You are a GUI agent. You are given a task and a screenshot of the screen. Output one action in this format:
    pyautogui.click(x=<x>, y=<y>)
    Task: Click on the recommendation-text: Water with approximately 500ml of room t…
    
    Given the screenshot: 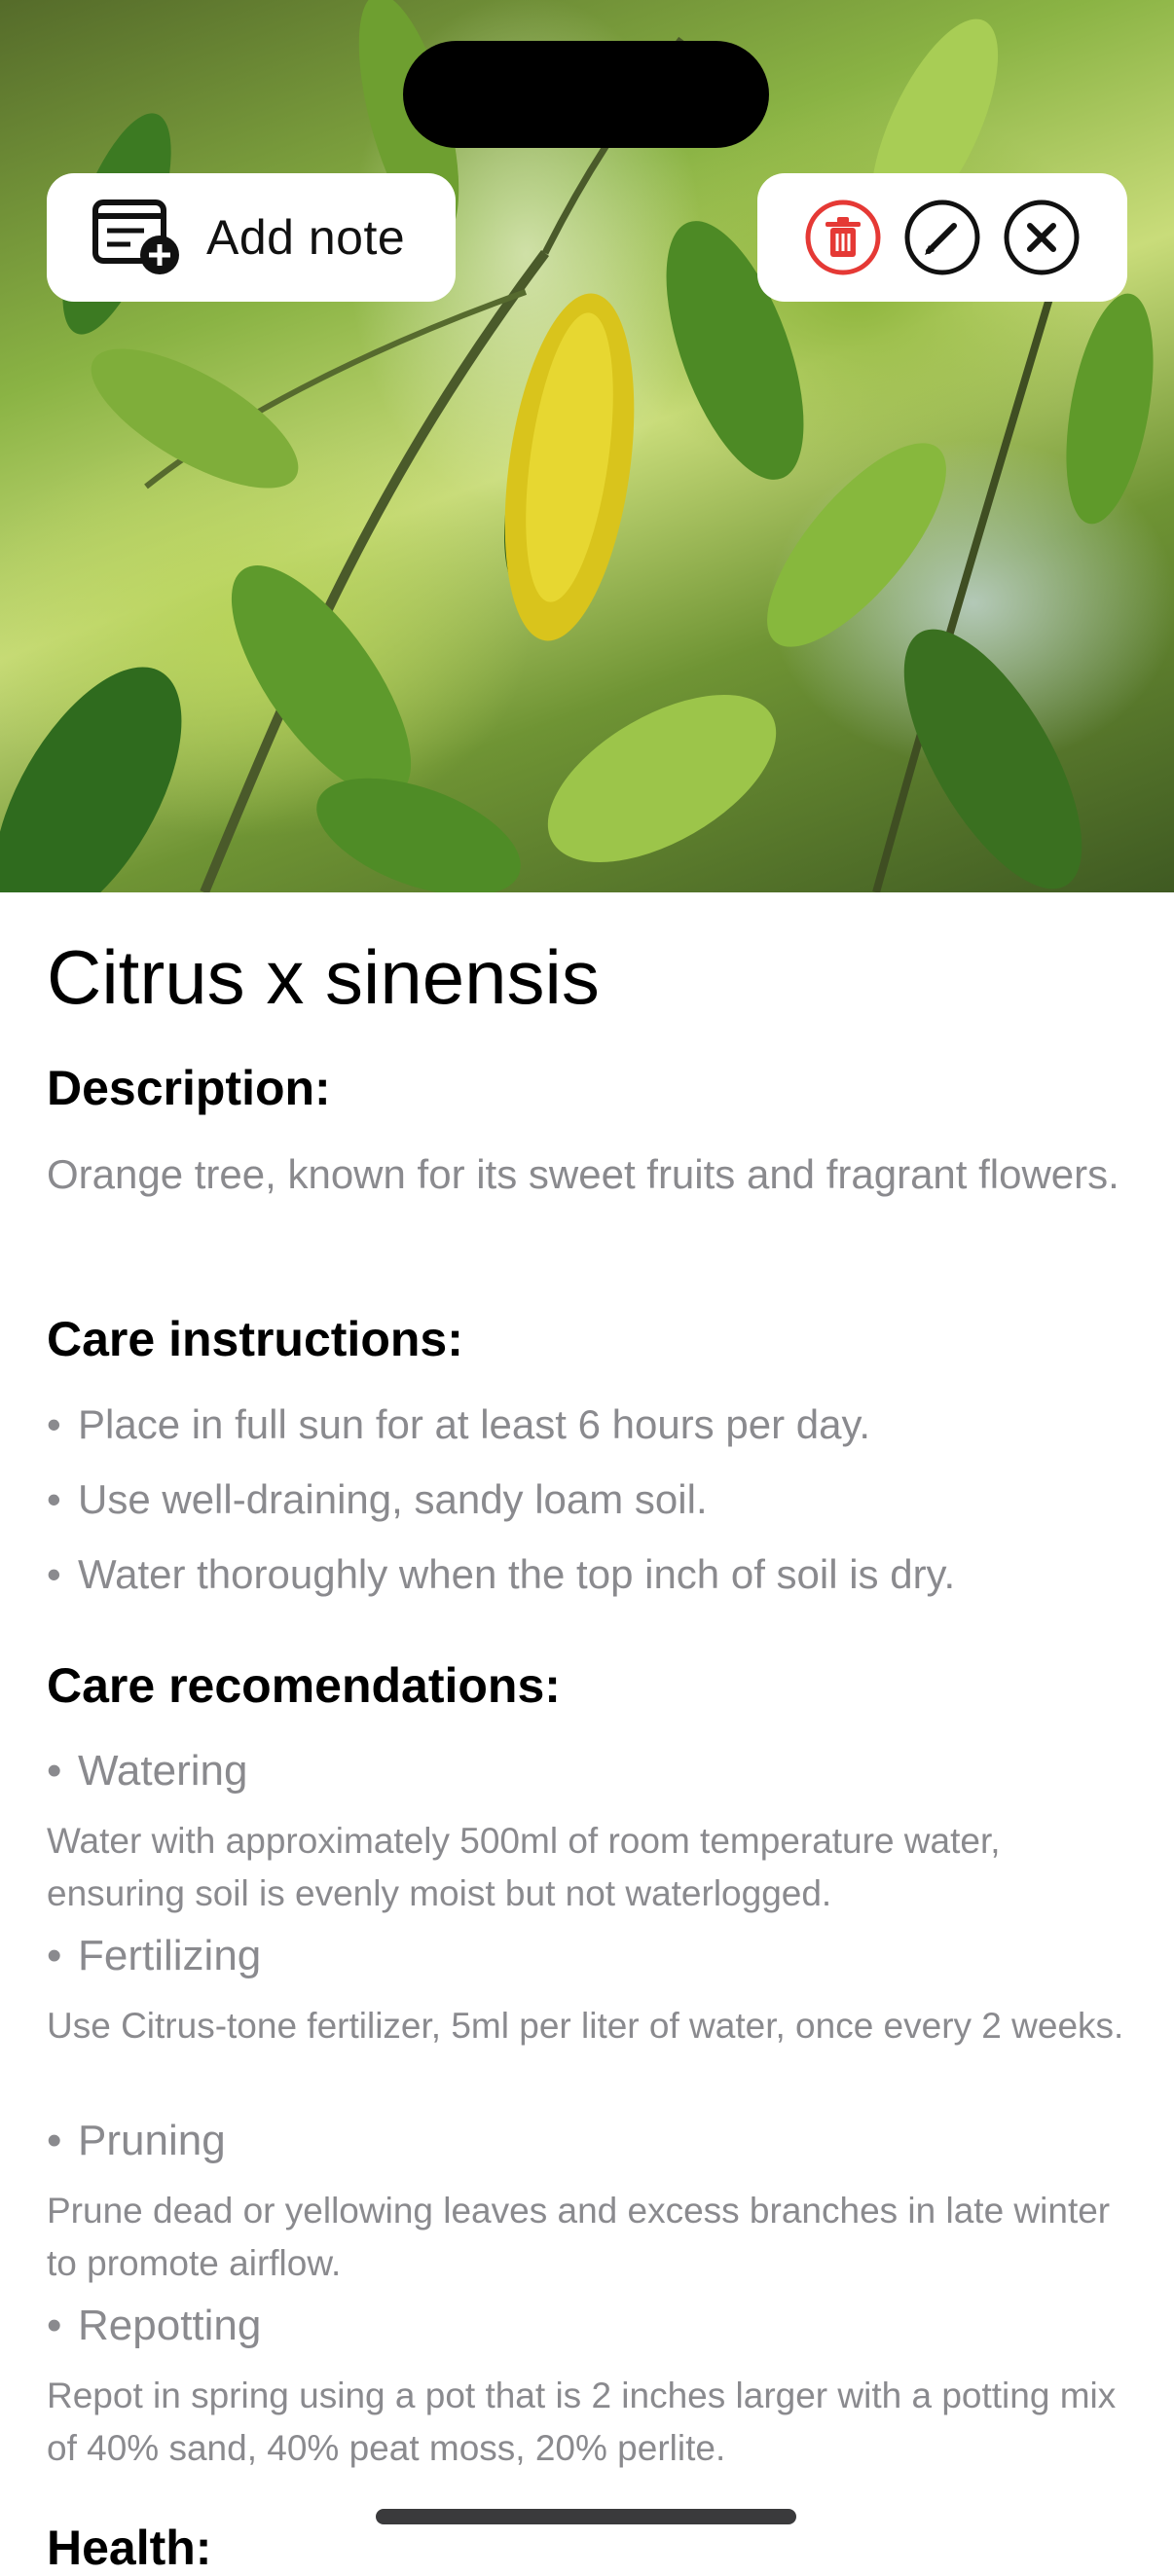 What is the action you would take?
    pyautogui.click(x=524, y=1867)
    